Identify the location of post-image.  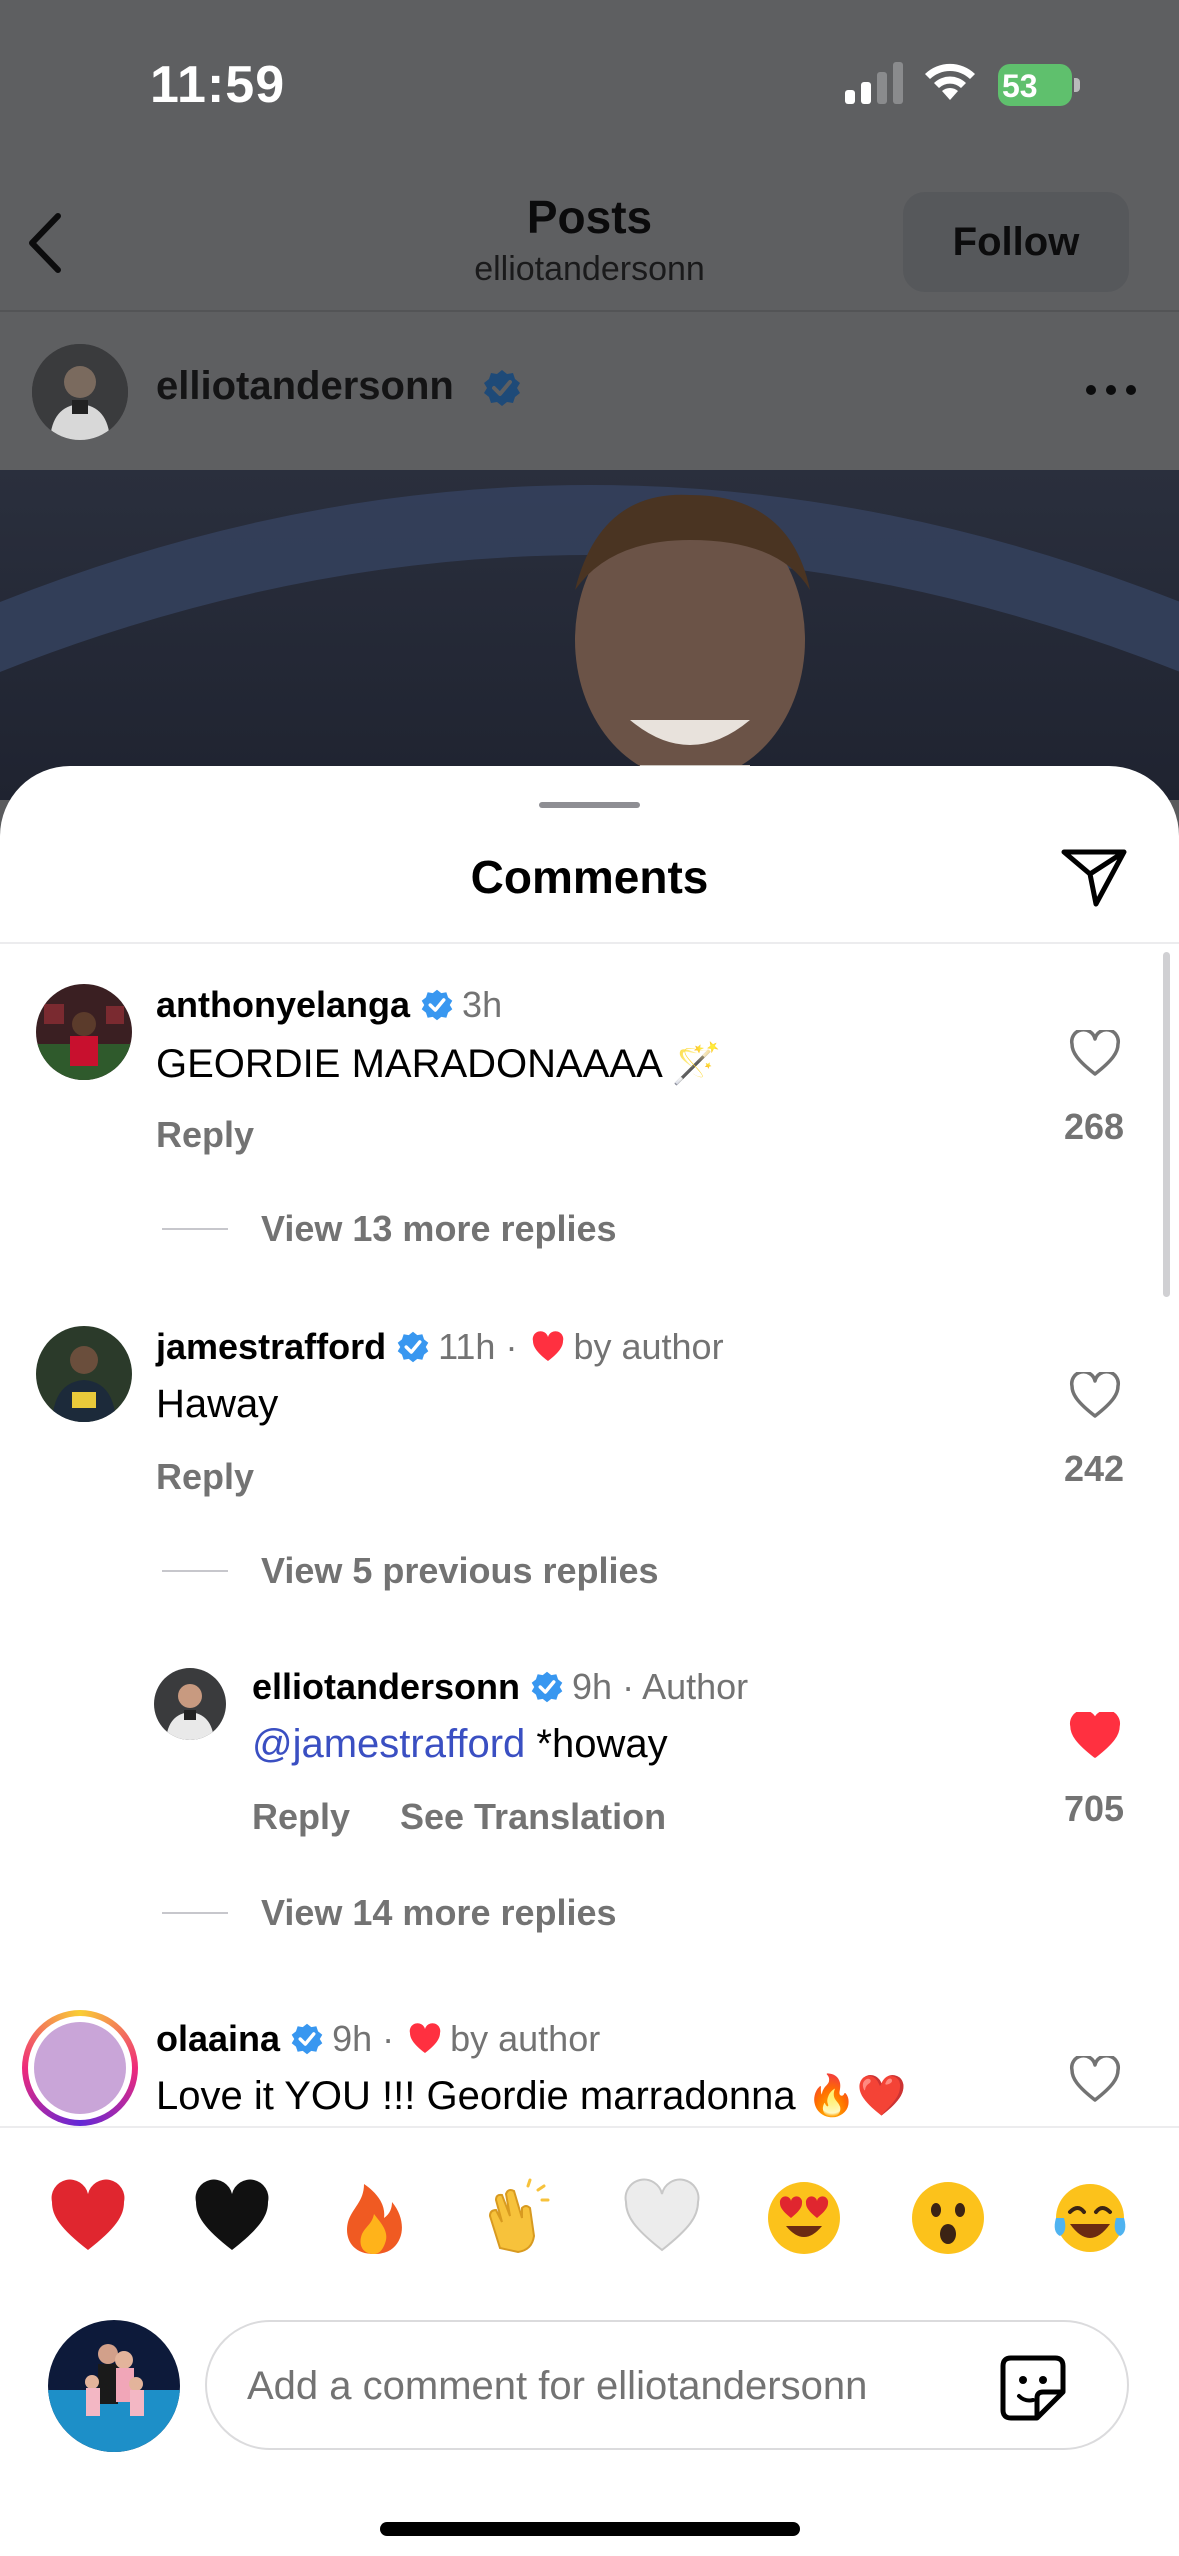
(589, 635).